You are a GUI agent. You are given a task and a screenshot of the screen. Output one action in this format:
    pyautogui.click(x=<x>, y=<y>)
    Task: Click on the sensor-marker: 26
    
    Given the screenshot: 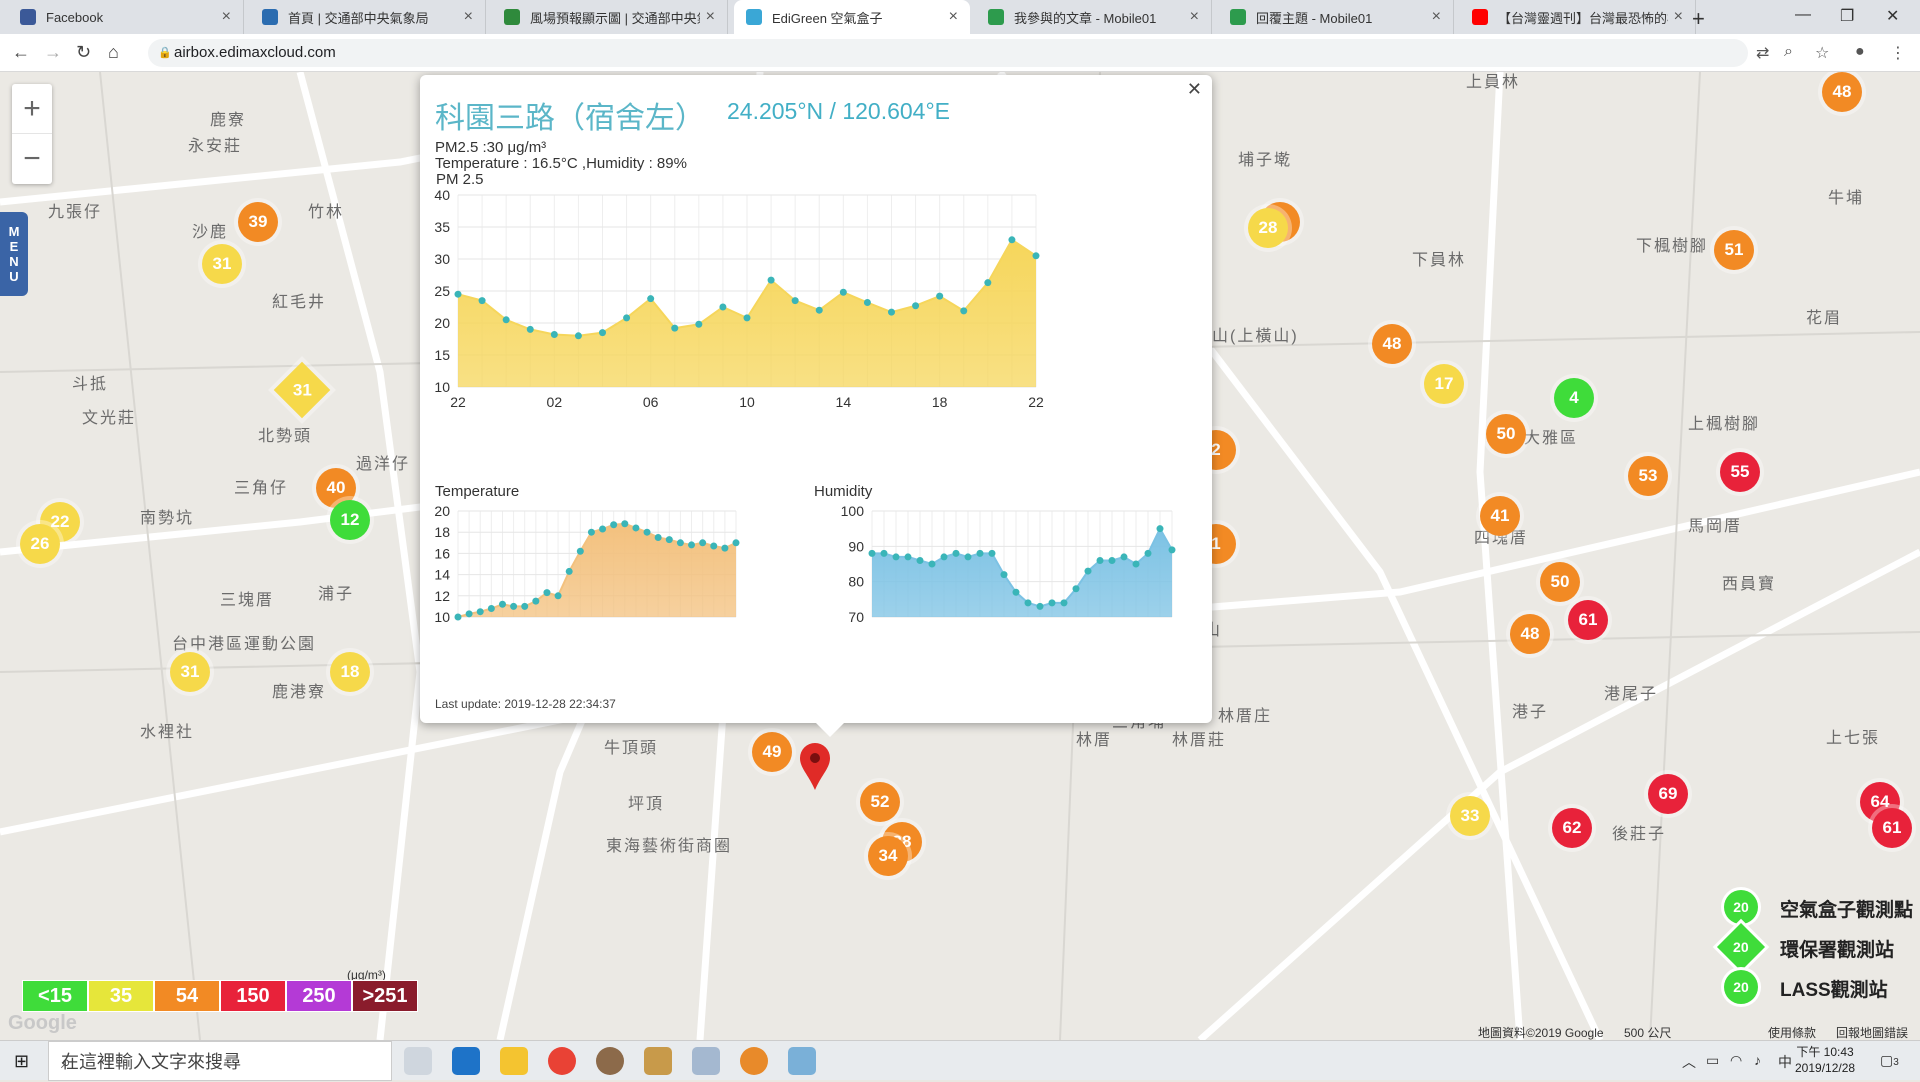 What is the action you would take?
    pyautogui.click(x=40, y=544)
    